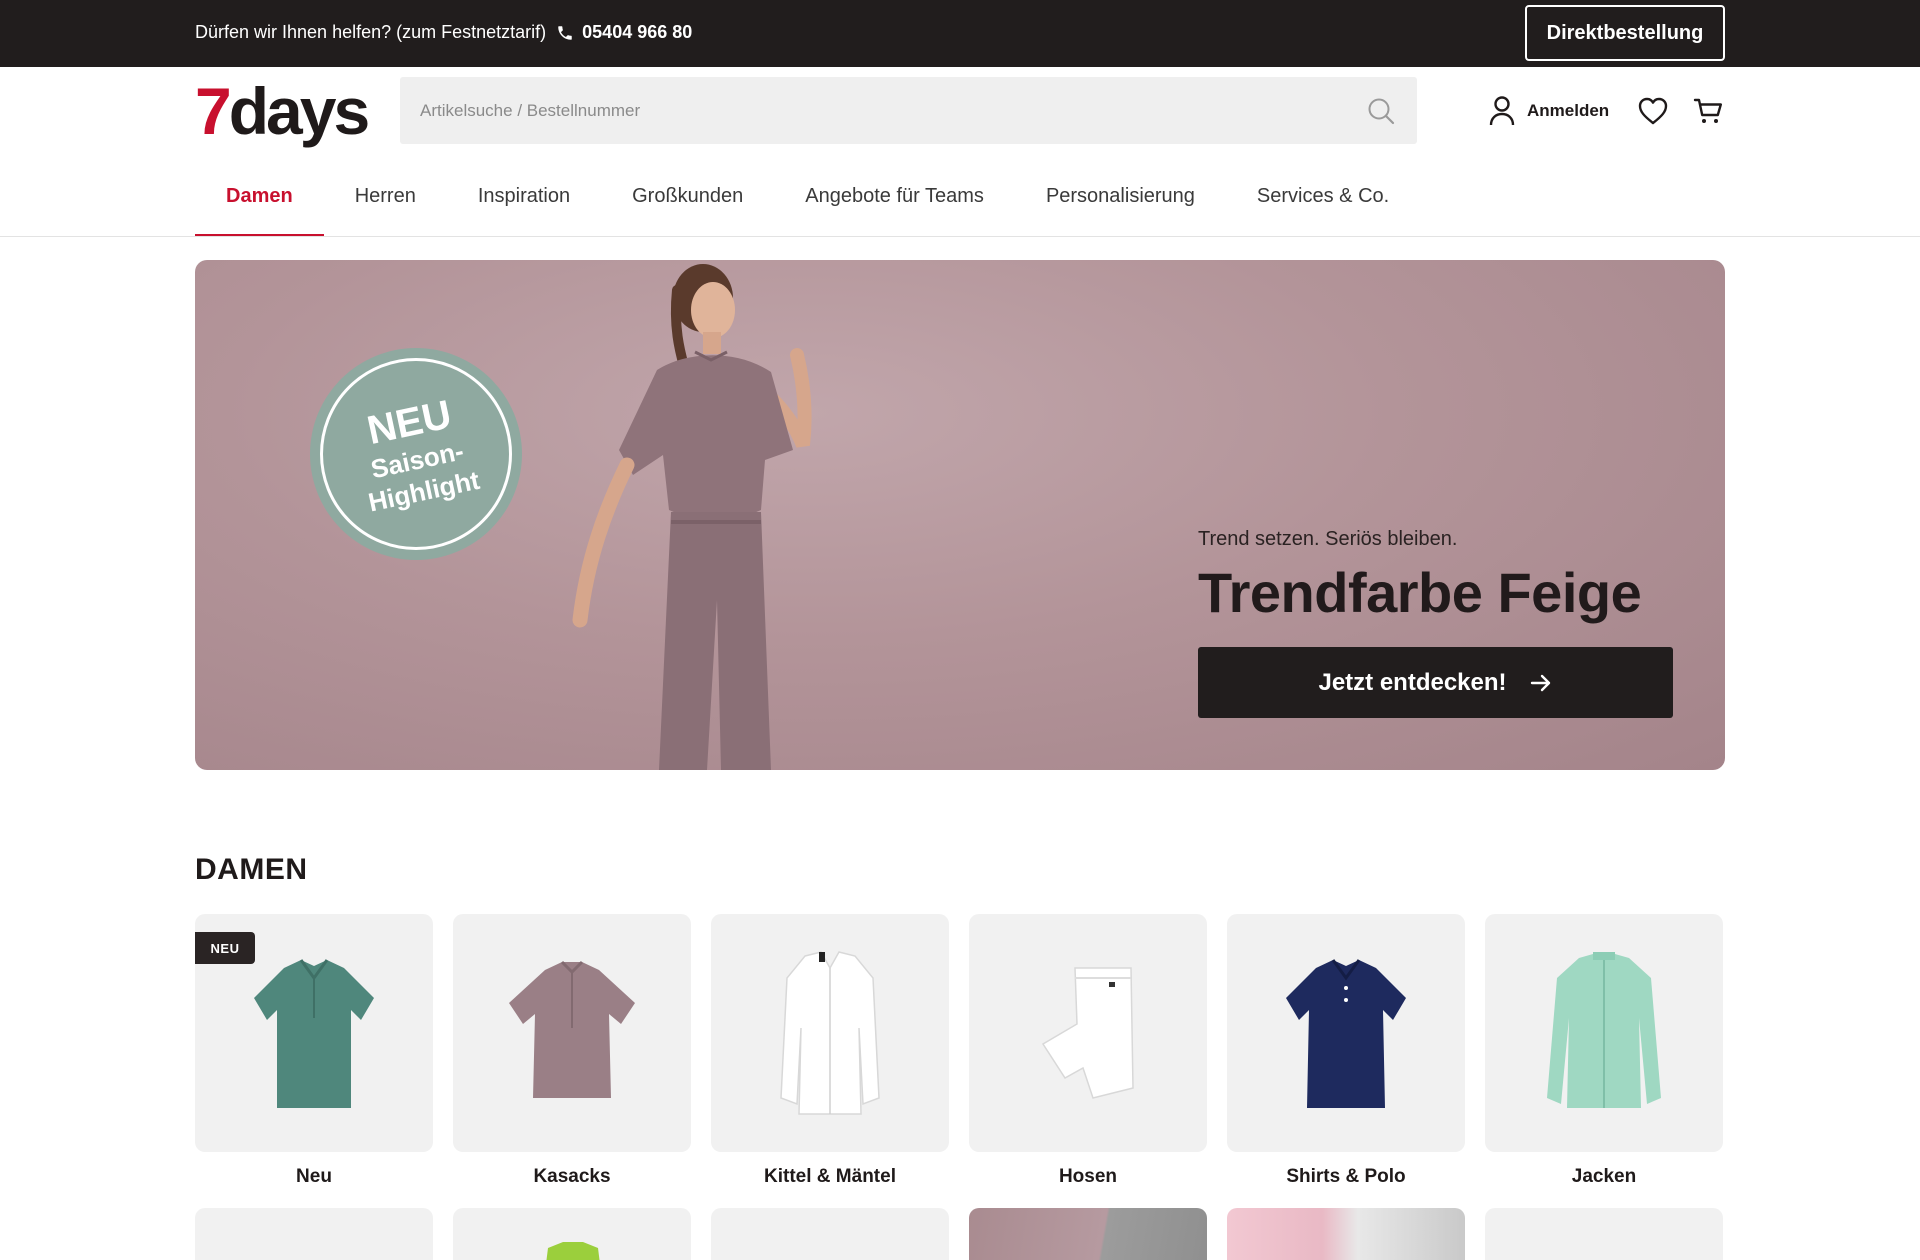 This screenshot has width=1920, height=1260. What do you see at coordinates (1625, 33) in the screenshot?
I see `direct-order-button: Direktbestellung` at bounding box center [1625, 33].